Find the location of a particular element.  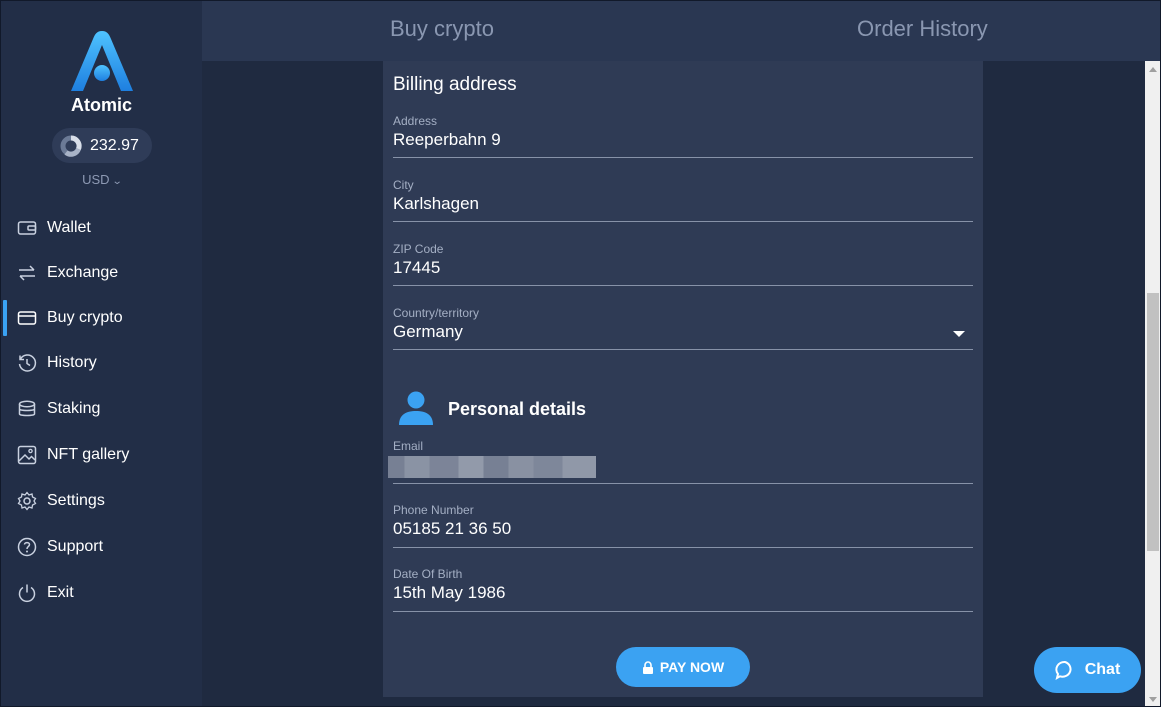

date-of-birth-underline is located at coordinates (683, 611).